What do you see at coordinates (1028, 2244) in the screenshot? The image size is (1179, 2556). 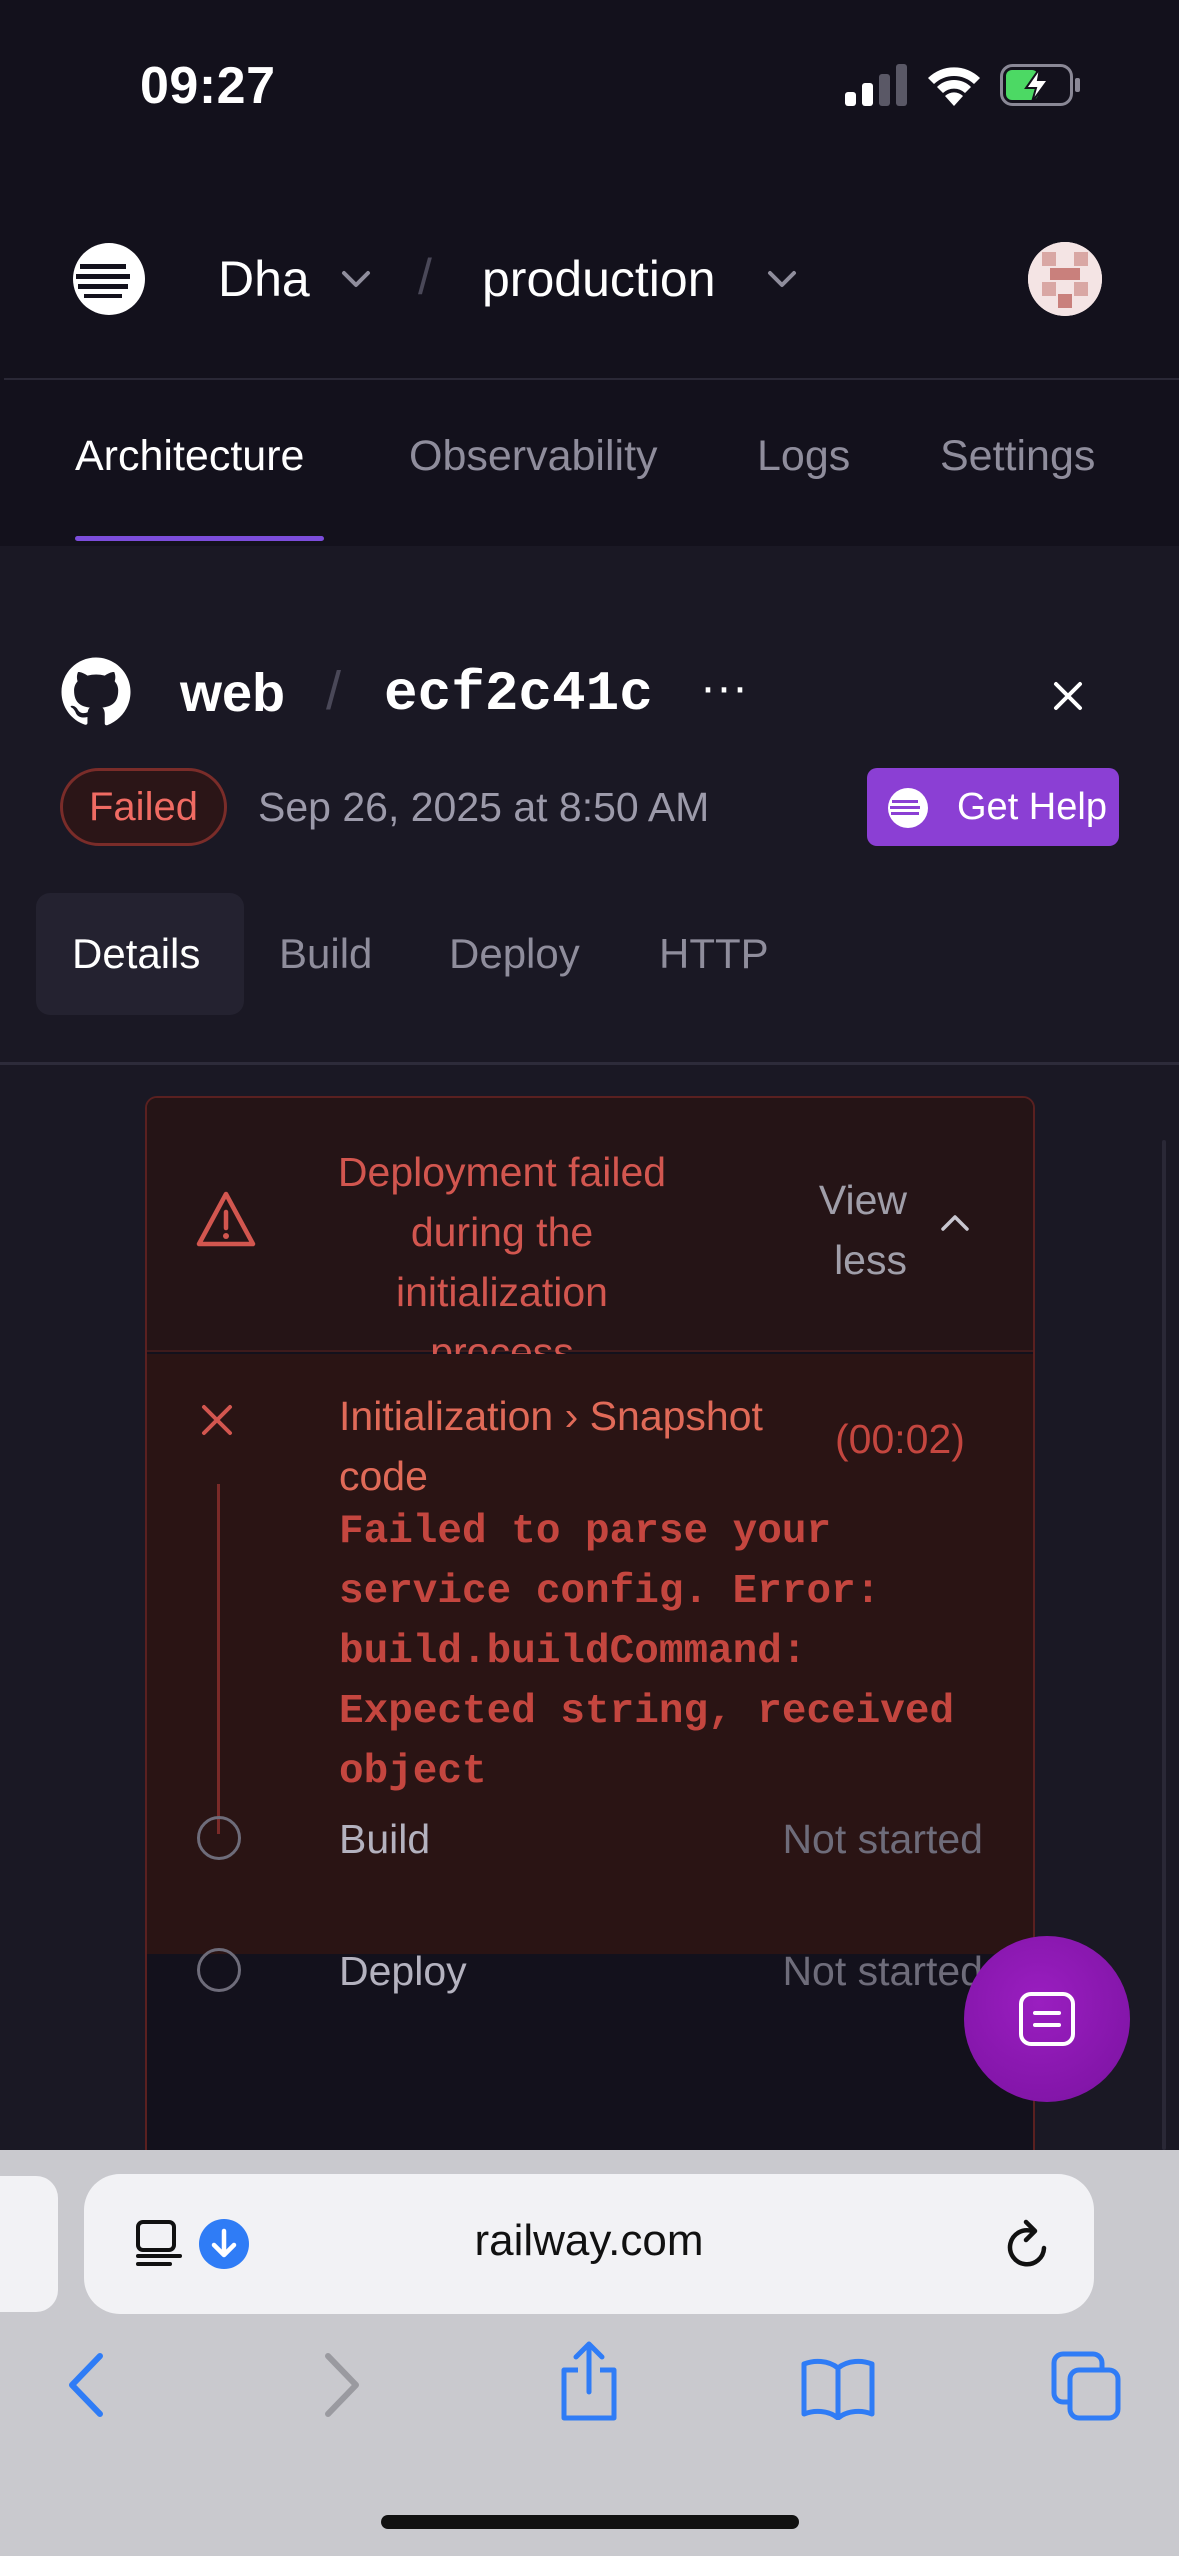 I see `reload-icon` at bounding box center [1028, 2244].